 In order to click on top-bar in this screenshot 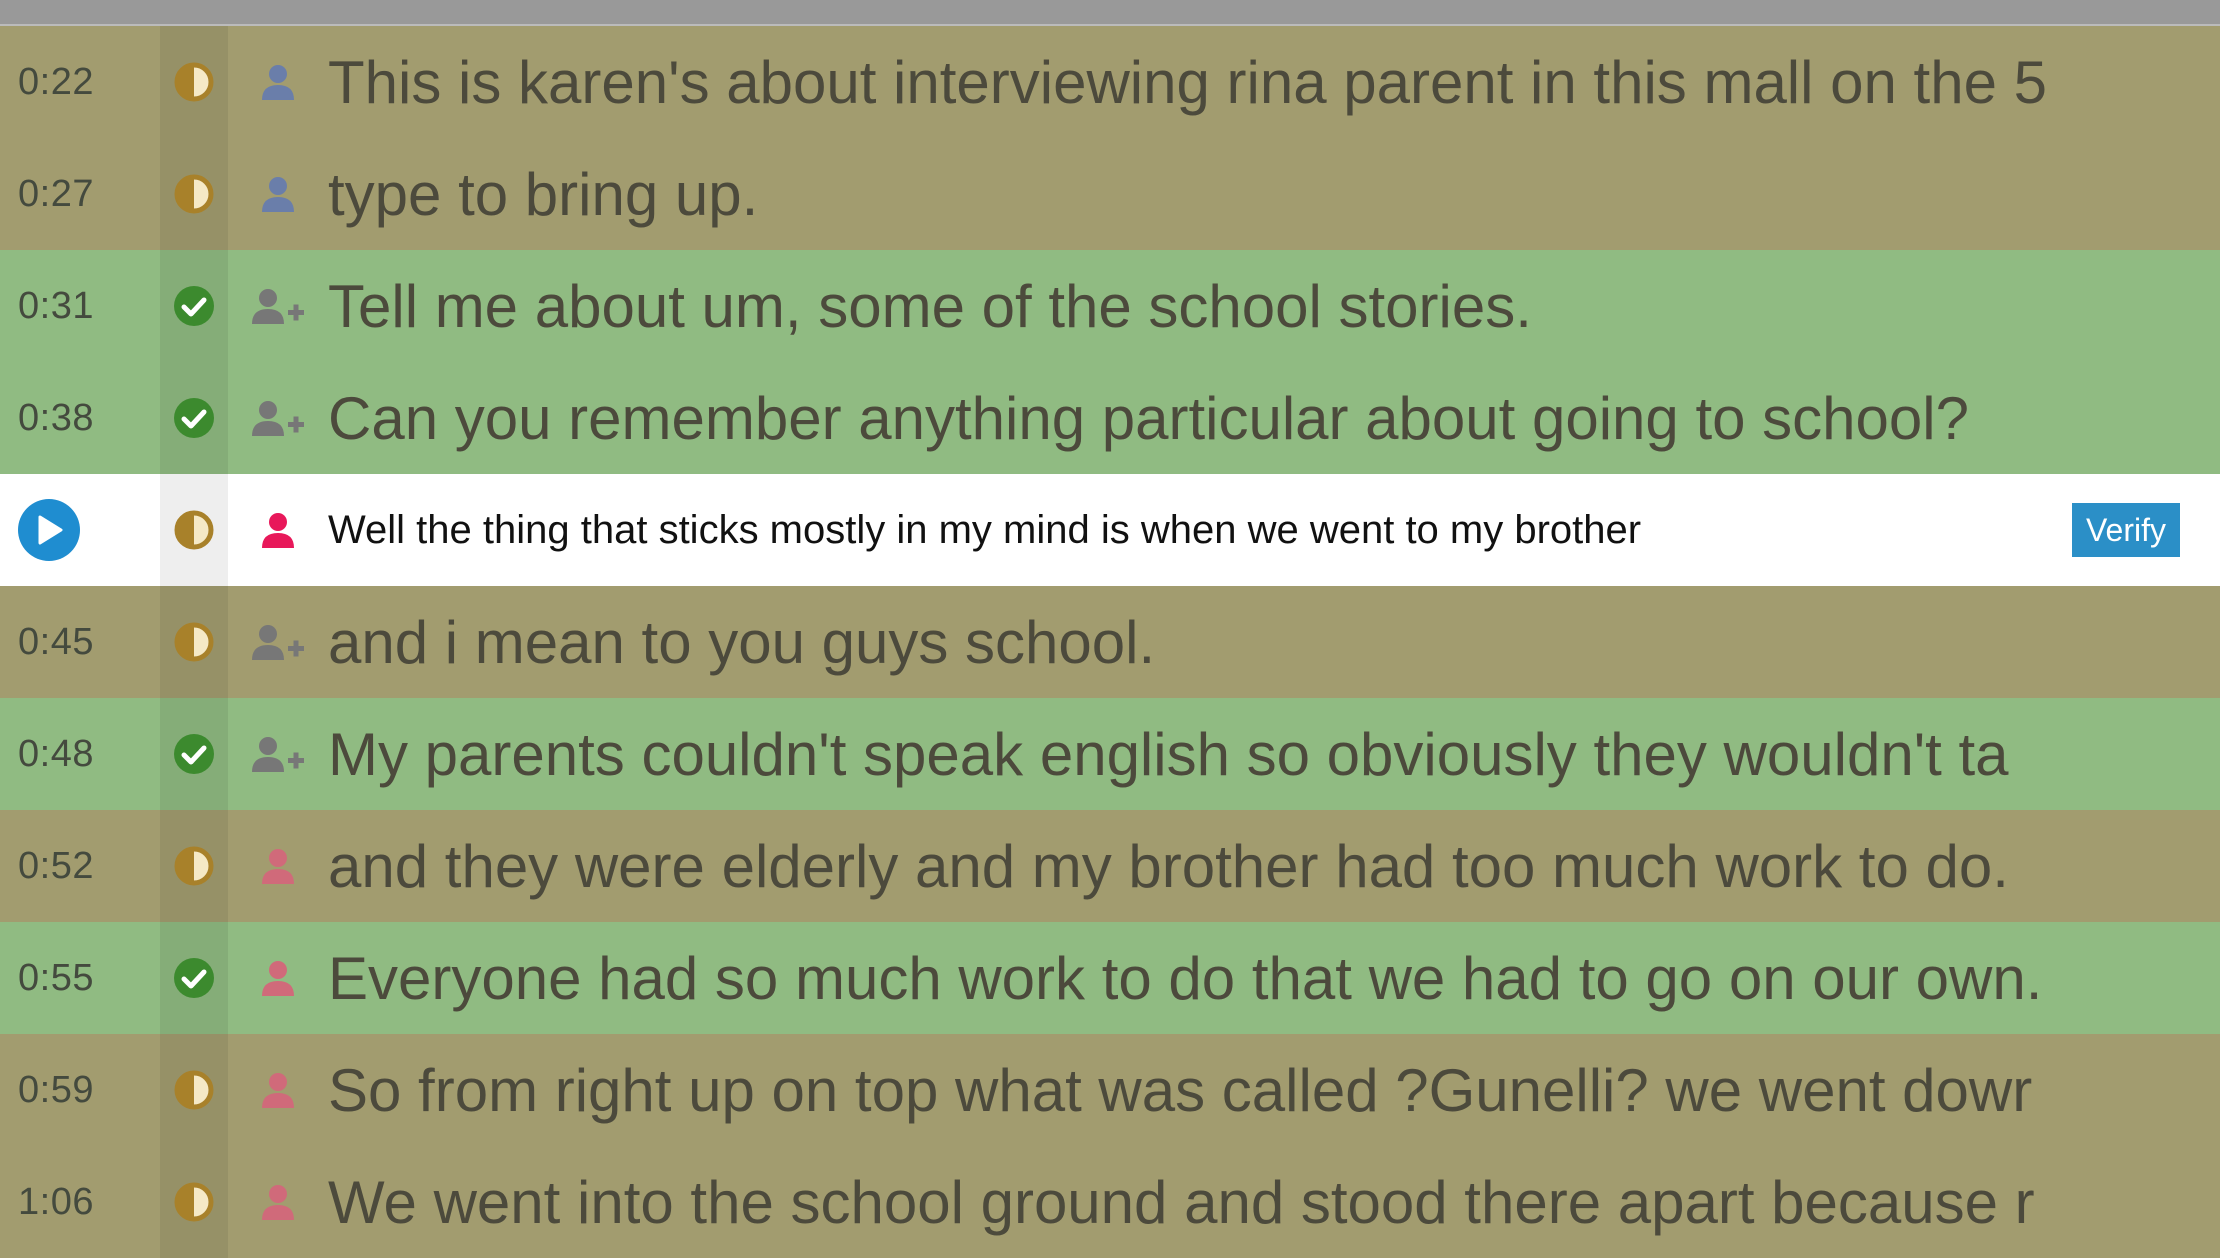, I will do `click(1110, 13)`.